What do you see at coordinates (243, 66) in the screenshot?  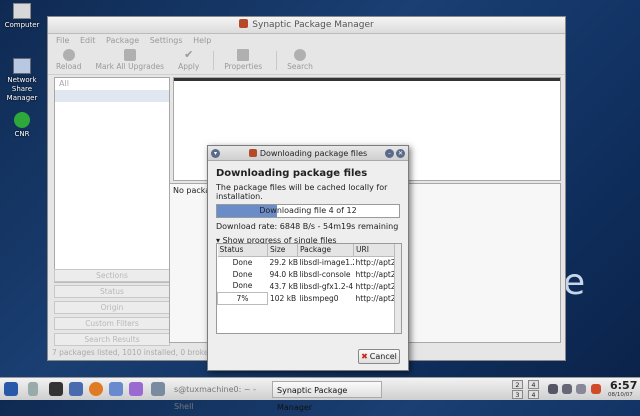 I see `properties-label: Properties` at bounding box center [243, 66].